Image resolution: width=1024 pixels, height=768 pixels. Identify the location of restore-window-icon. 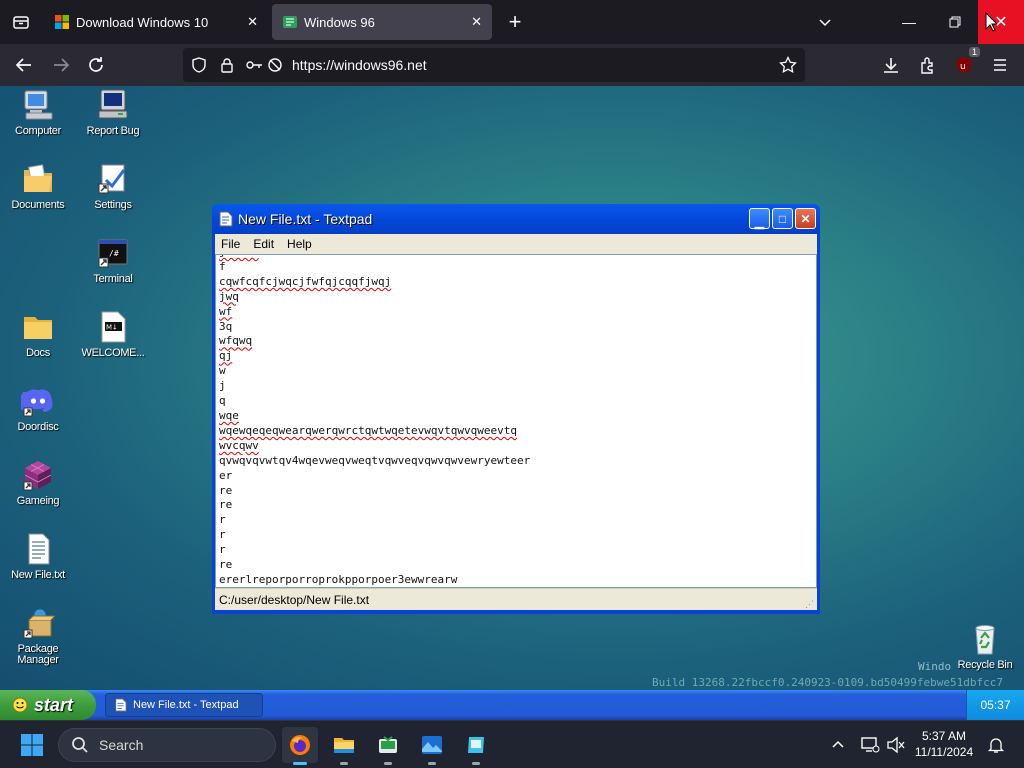
(955, 22).